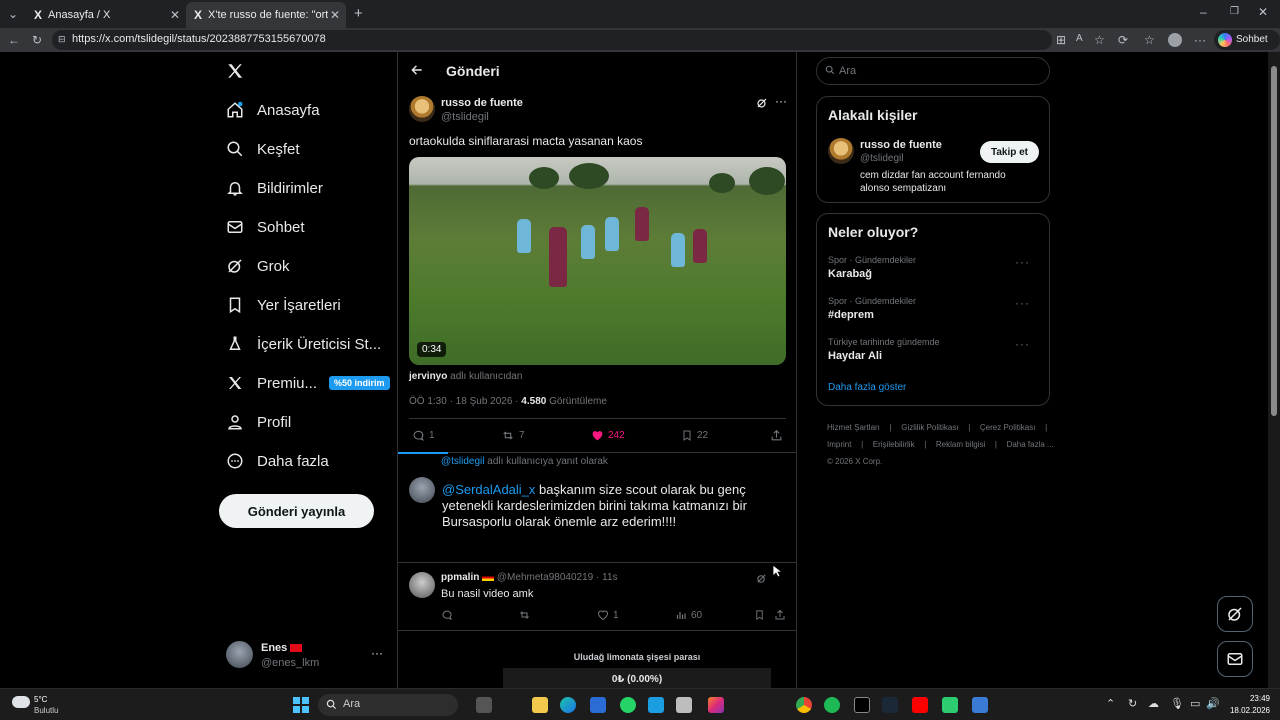 The height and width of the screenshot is (720, 1280). I want to click on like-button: 242, so click(608, 435).